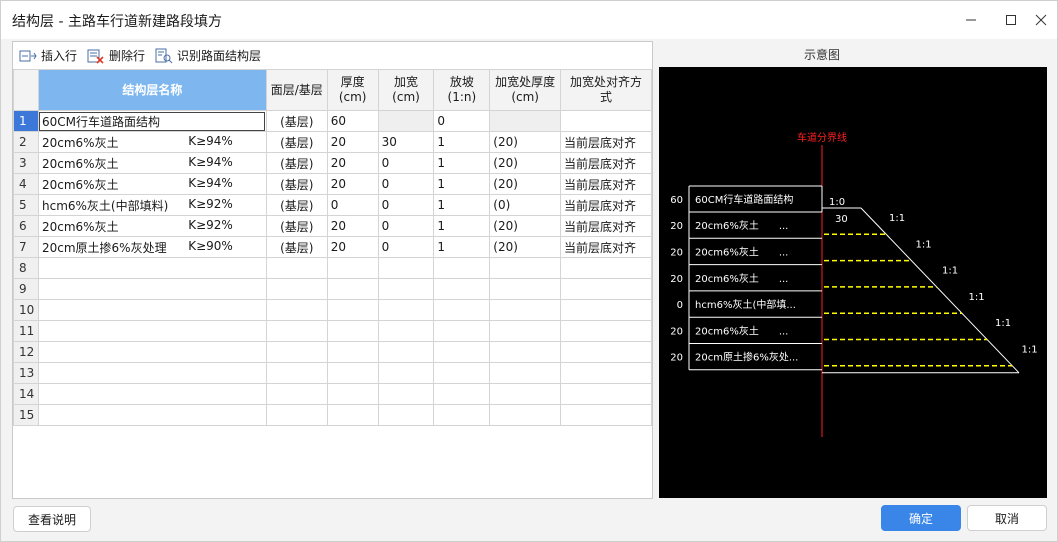 The image size is (1058, 542). What do you see at coordinates (352, 121) in the screenshot?
I see `cell-thickness: 60` at bounding box center [352, 121].